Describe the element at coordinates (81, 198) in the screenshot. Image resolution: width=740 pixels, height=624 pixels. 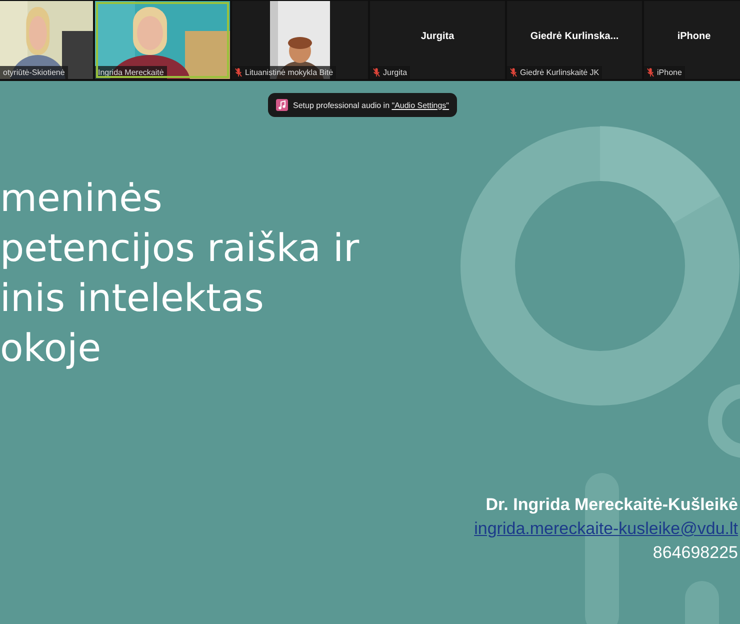
I see `slide-title-line: meninės` at that location.